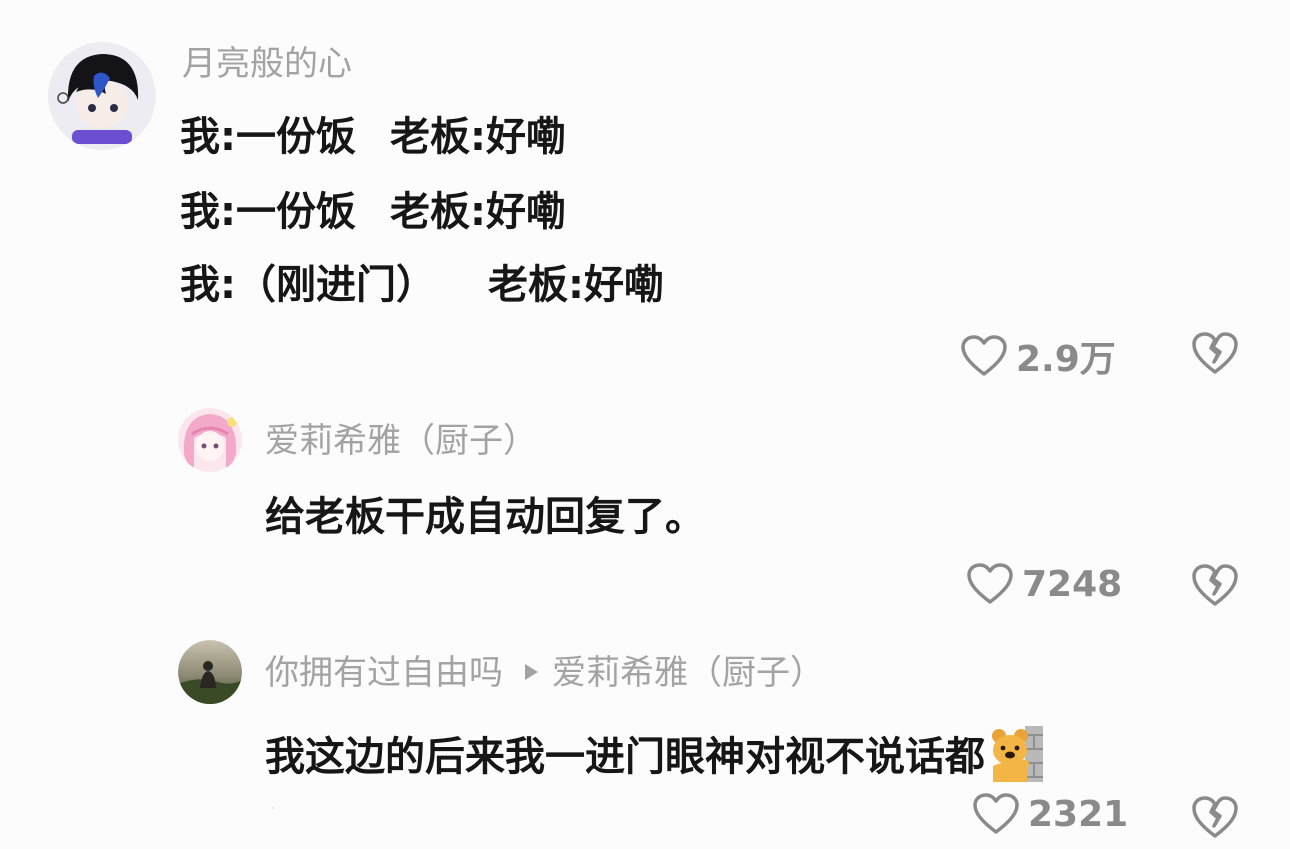 Image resolution: width=1290 pixels, height=849 pixels. I want to click on like-button: 7248, so click(1044, 584).